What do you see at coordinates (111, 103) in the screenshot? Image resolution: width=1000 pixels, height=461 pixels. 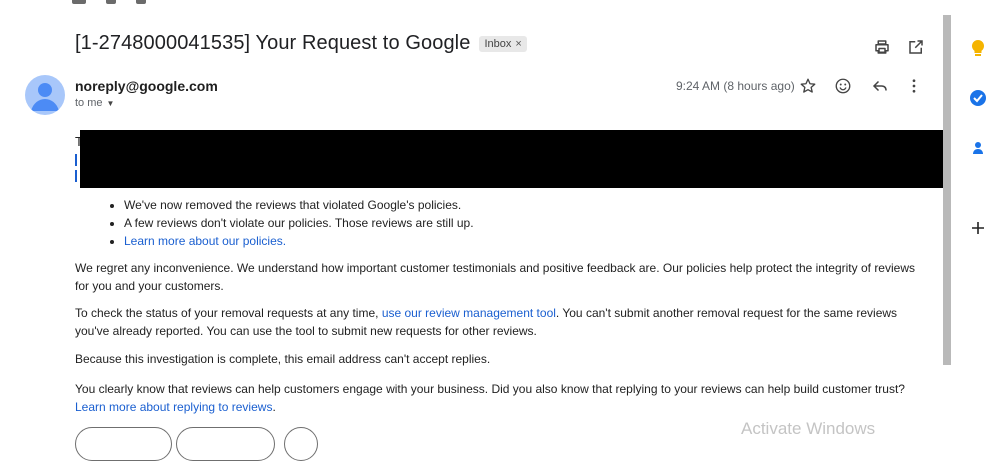 I see `chevron-down-icon: ▼` at bounding box center [111, 103].